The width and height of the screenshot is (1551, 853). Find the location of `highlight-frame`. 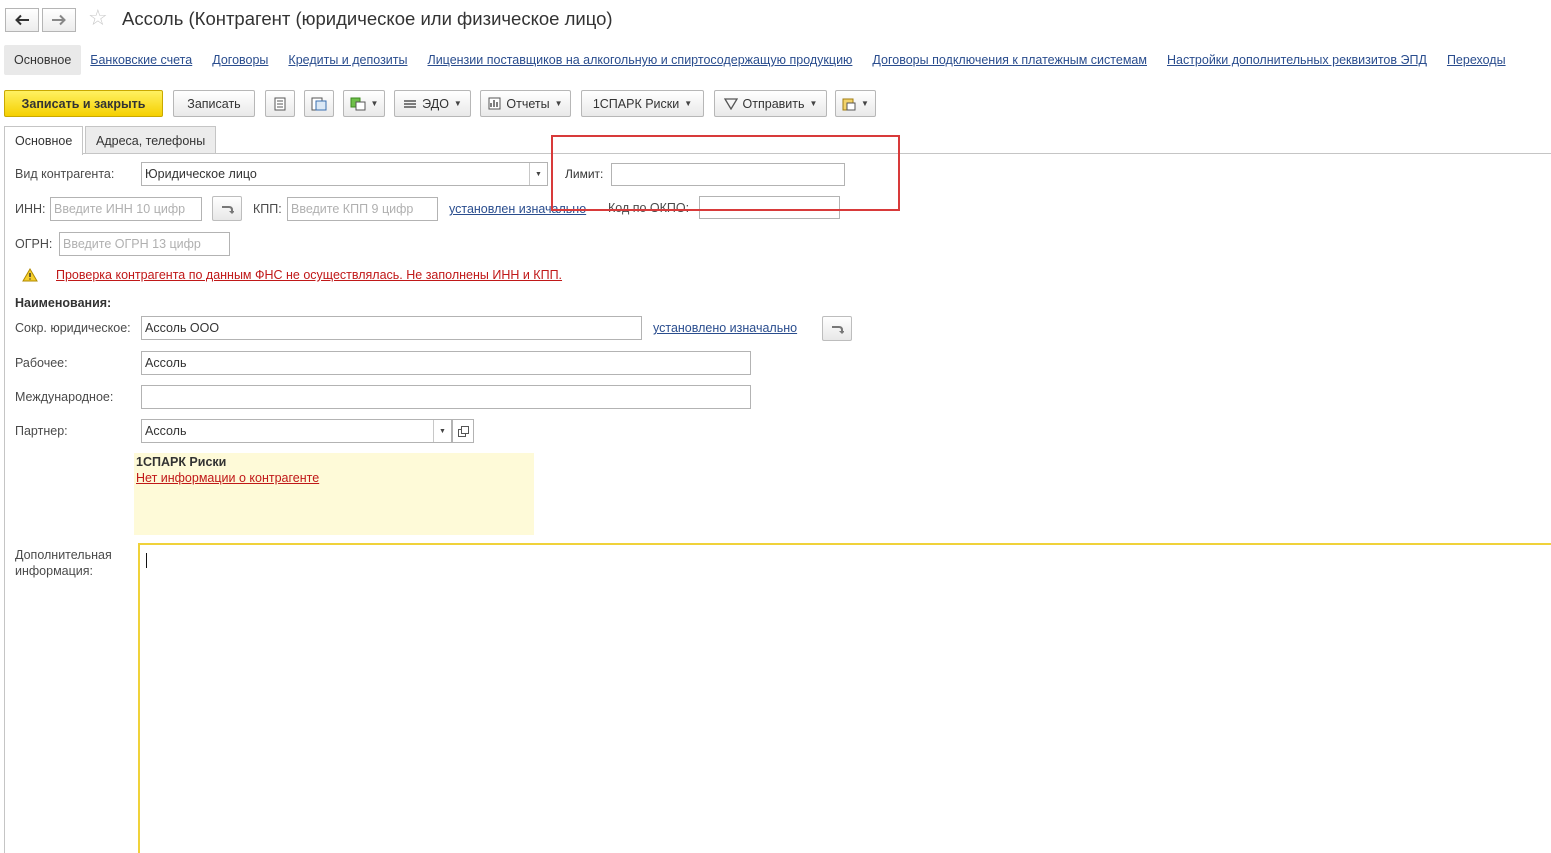

highlight-frame is located at coordinates (725, 173).